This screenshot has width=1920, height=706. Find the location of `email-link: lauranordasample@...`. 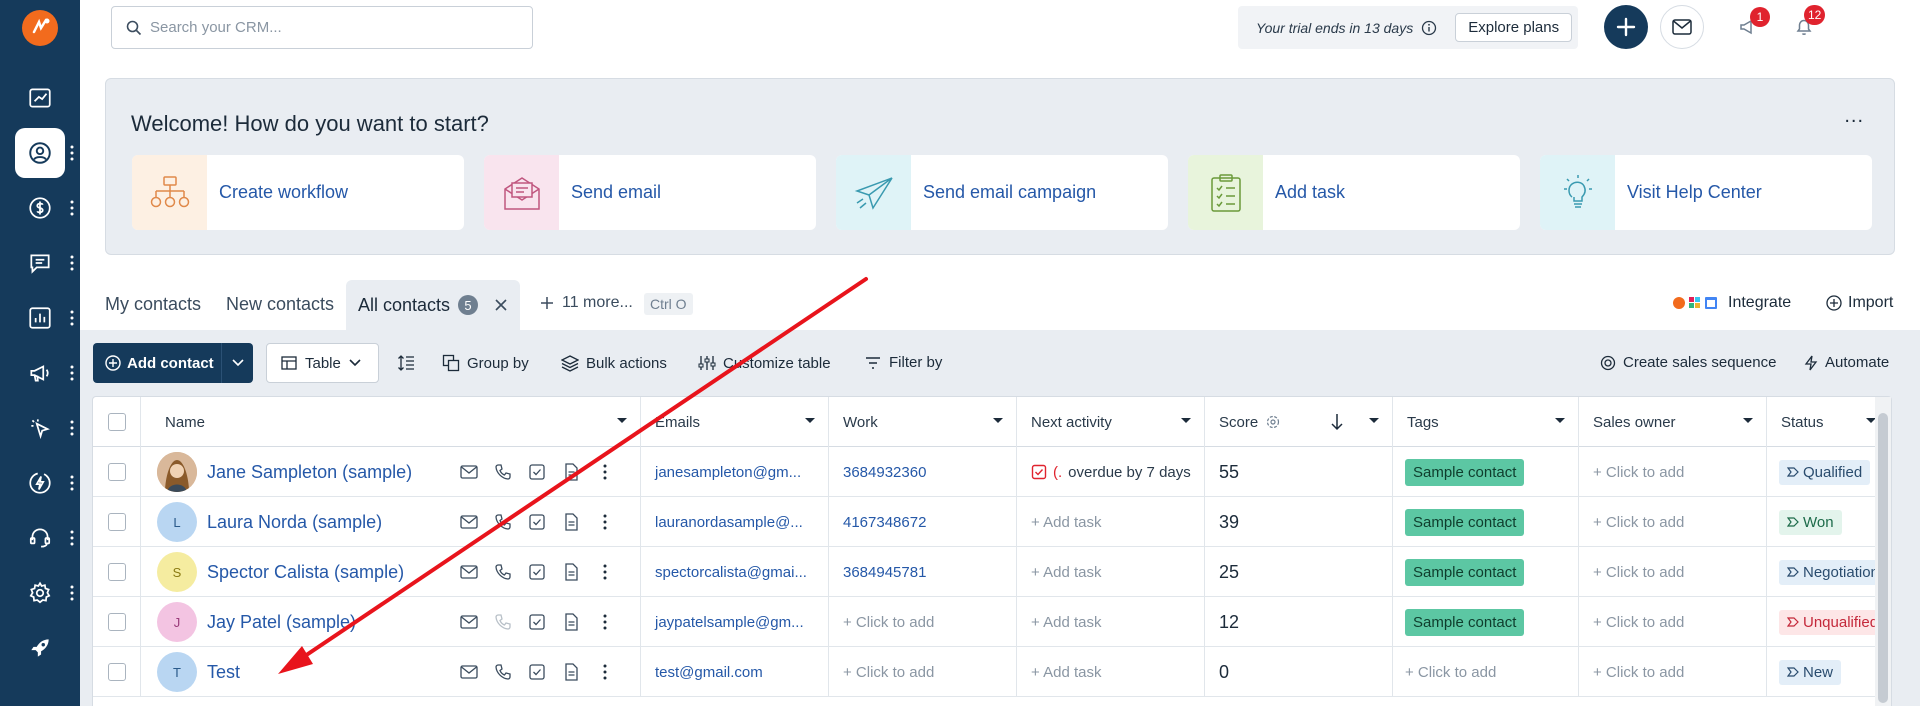

email-link: lauranordasample@... is located at coordinates (729, 522).